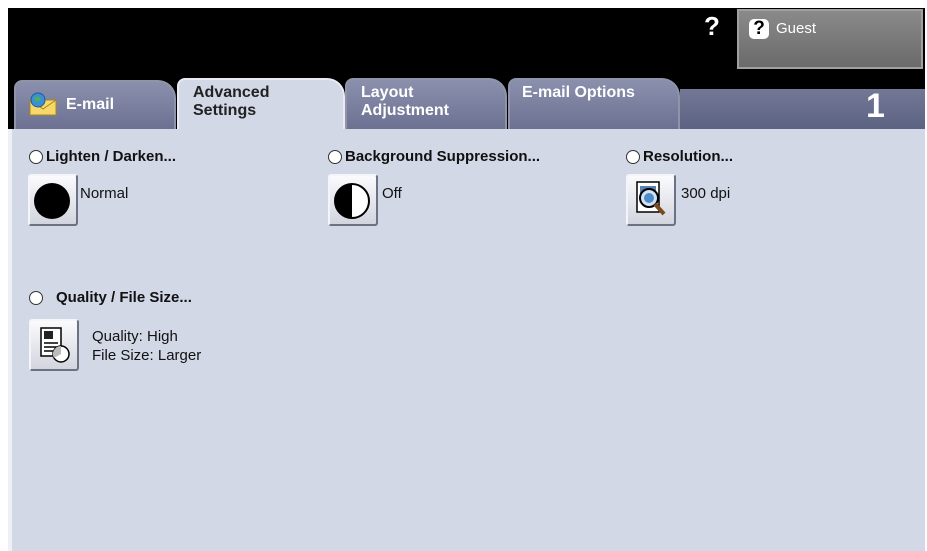 This screenshot has height=551, width=927. I want to click on guest-login-button: ? Guest, so click(830, 39).